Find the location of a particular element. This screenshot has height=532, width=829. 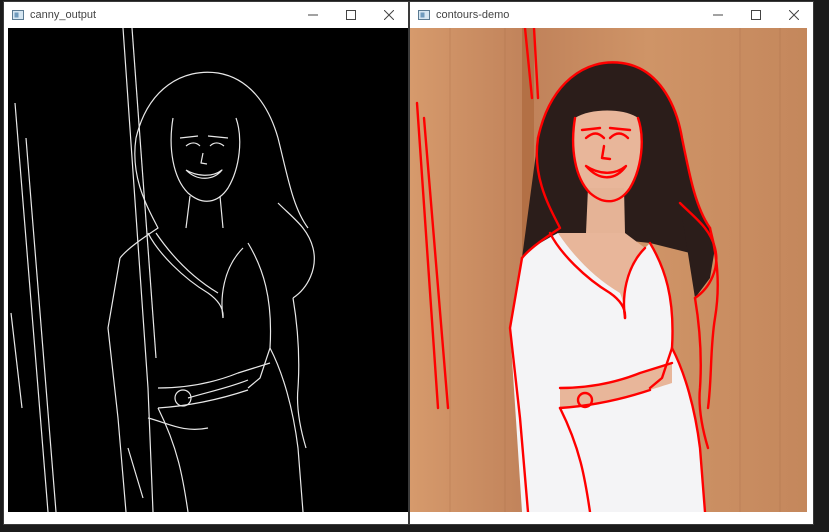

title-bar: canny_output is located at coordinates (206, 15).